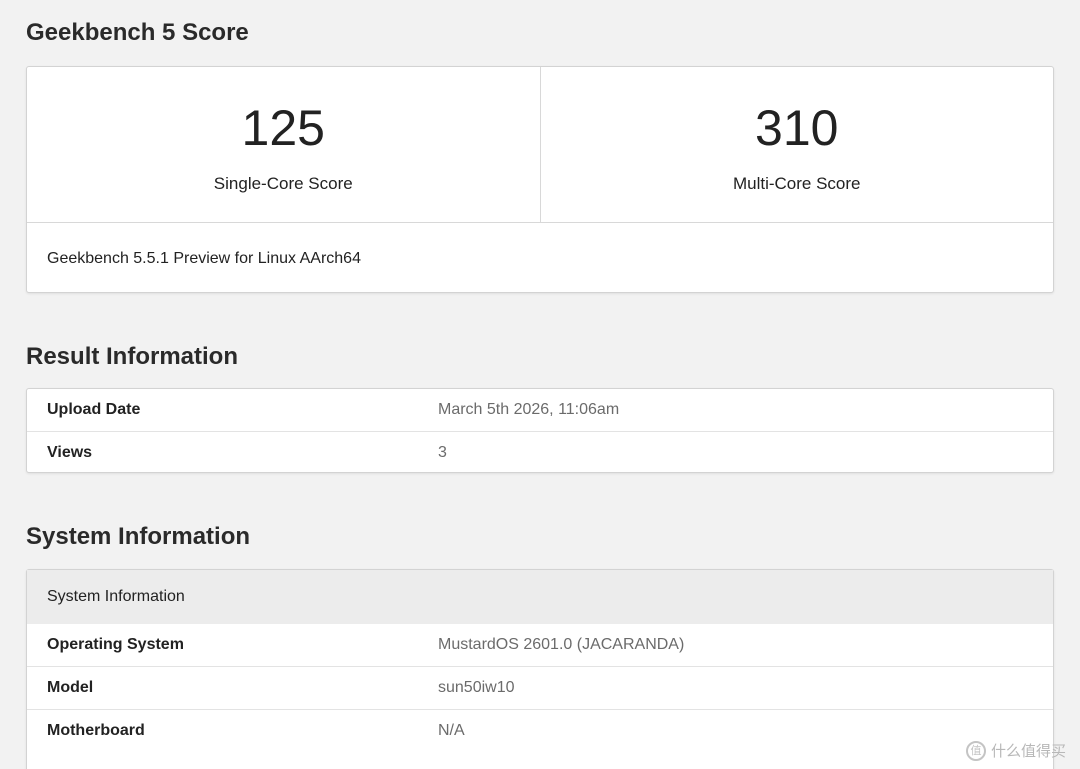 The height and width of the screenshot is (769, 1080). Describe the element at coordinates (132, 356) in the screenshot. I see `result-section-title: Result Information` at that location.